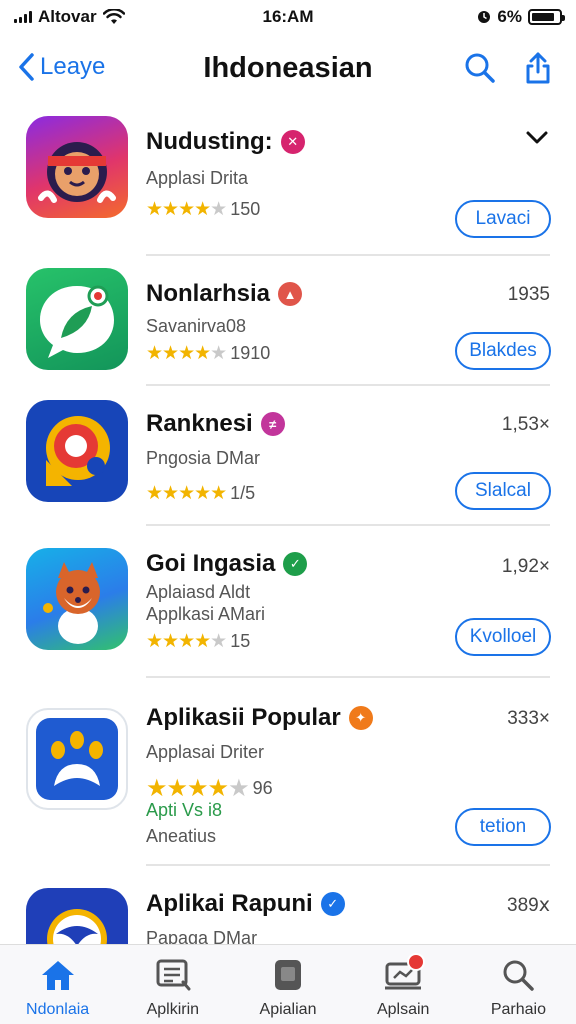  I want to click on tab-apps: Apialian, so click(287, 984).